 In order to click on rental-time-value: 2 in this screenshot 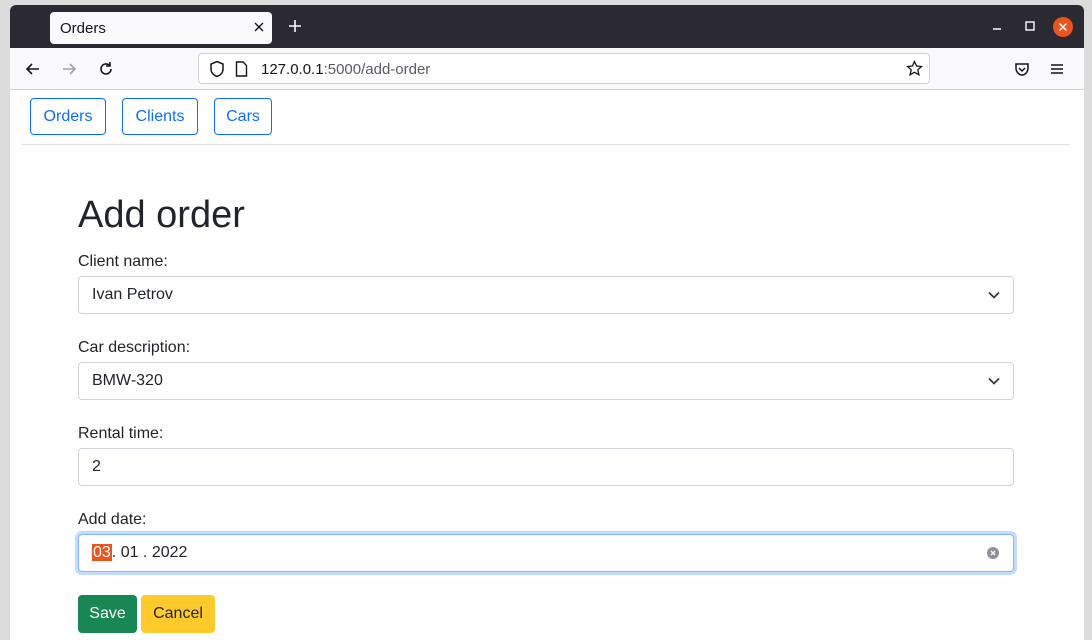, I will do `click(96, 466)`.